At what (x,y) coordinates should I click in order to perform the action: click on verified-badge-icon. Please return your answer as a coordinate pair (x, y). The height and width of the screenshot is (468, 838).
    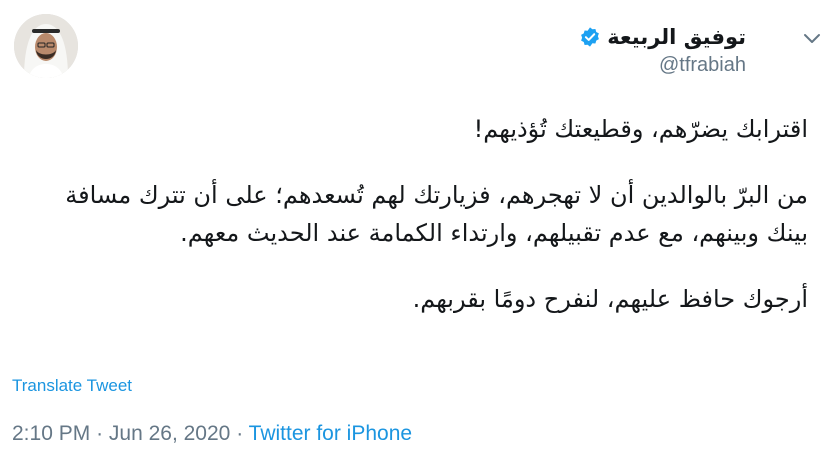
    Looking at the image, I should click on (590, 37).